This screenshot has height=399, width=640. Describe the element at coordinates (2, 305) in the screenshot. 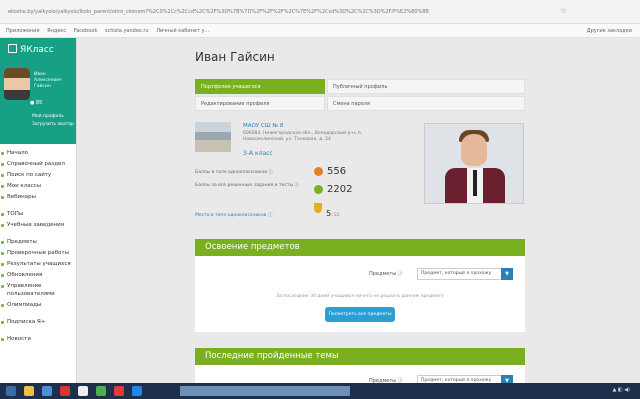

I see `olympiad-icon` at that location.